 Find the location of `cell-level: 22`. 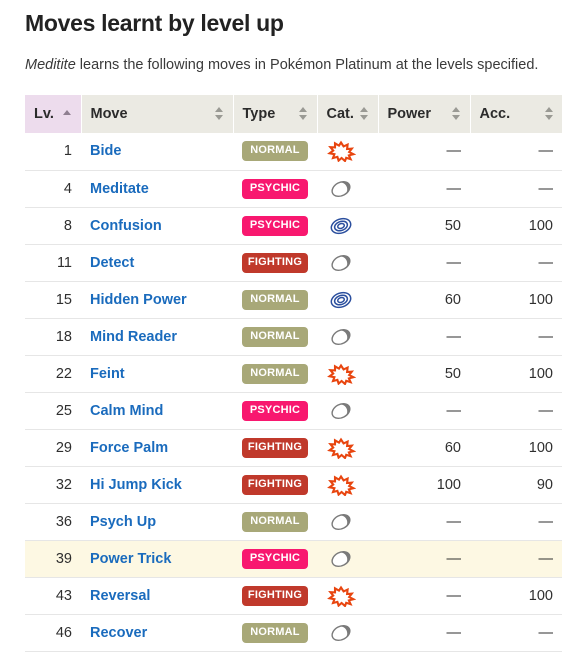

cell-level: 22 is located at coordinates (53, 374).